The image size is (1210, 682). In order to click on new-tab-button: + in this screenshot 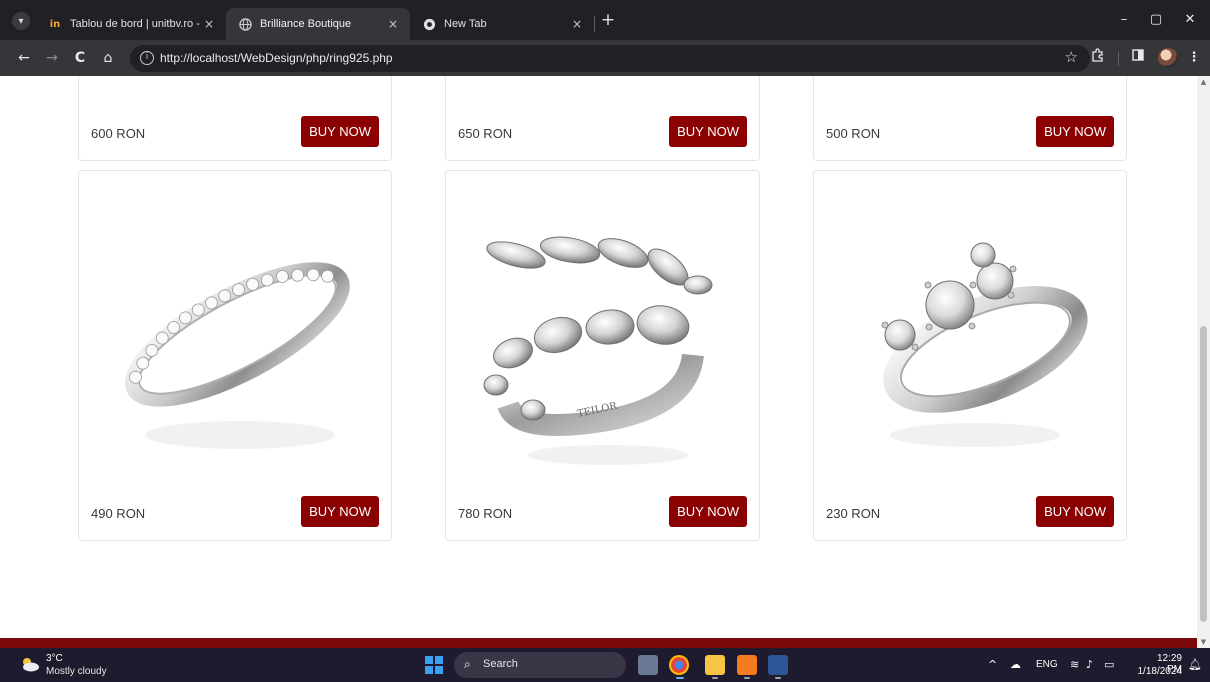, I will do `click(608, 20)`.